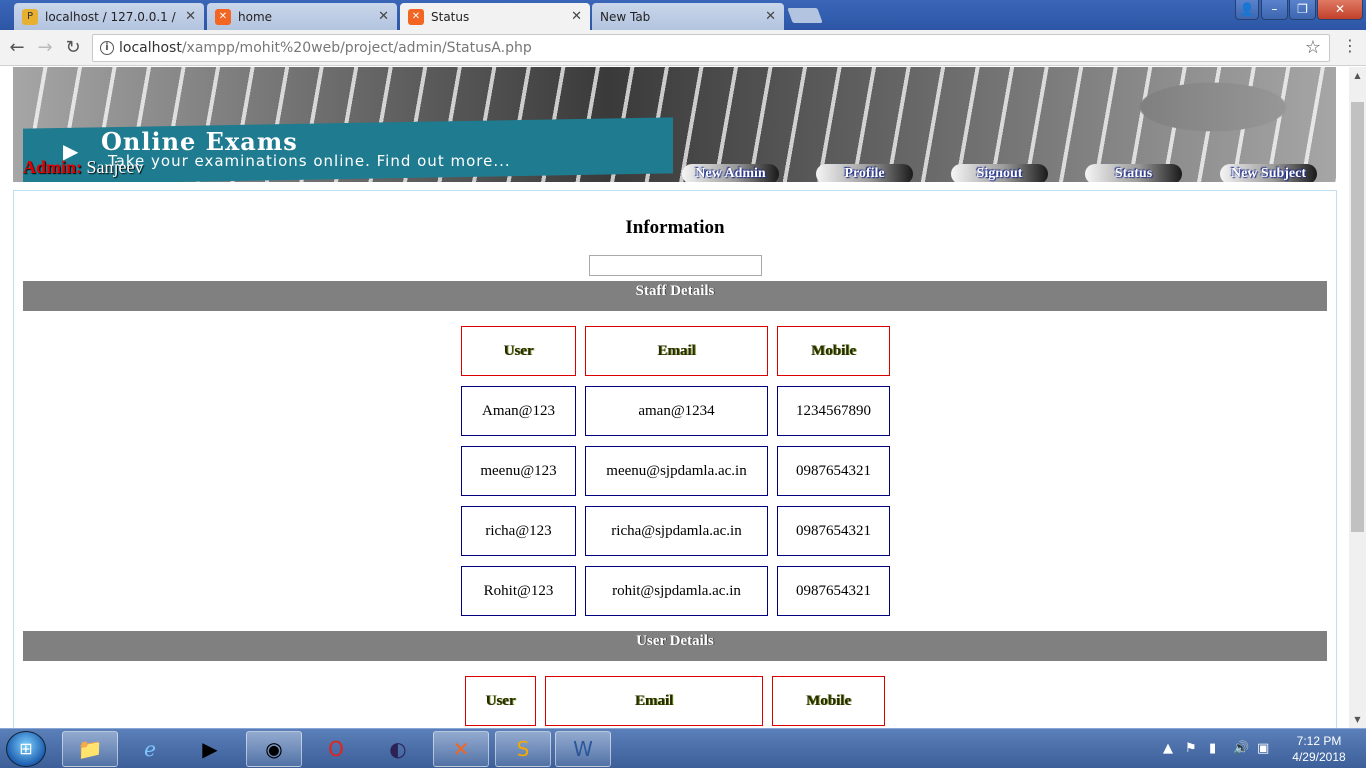  Describe the element at coordinates (676, 411) in the screenshot. I see `staff-cell-email: aman@1234` at that location.